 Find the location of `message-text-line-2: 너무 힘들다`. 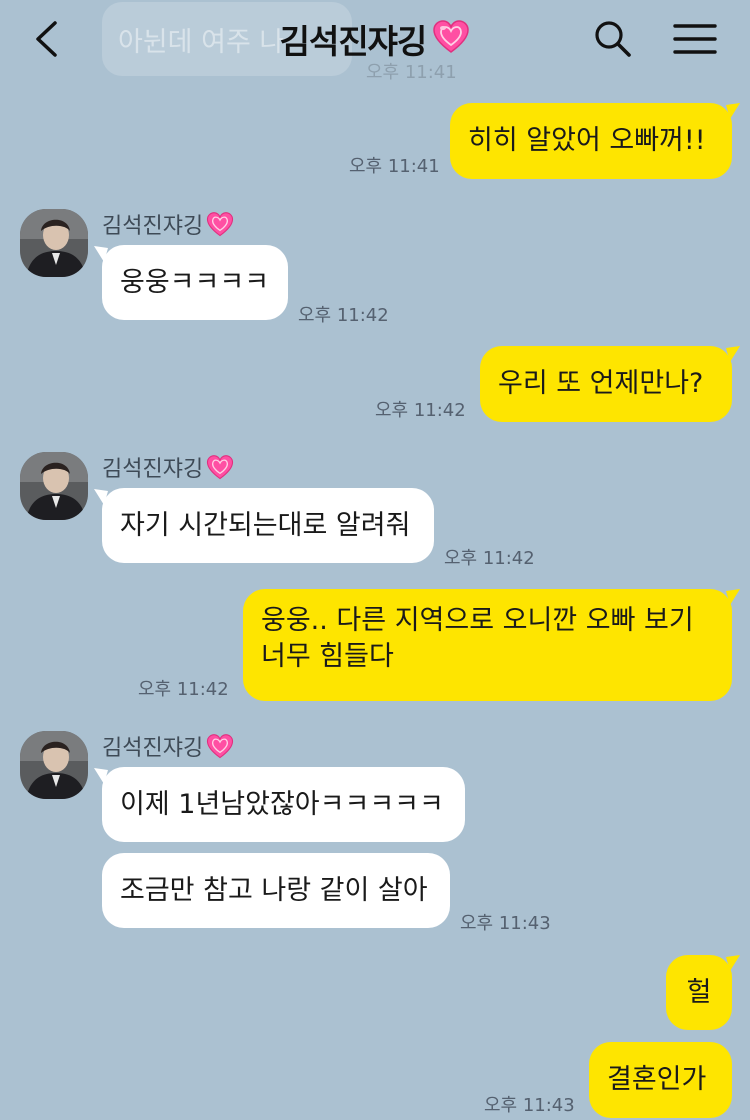

message-text-line-2: 너무 힘들다 is located at coordinates (327, 656).